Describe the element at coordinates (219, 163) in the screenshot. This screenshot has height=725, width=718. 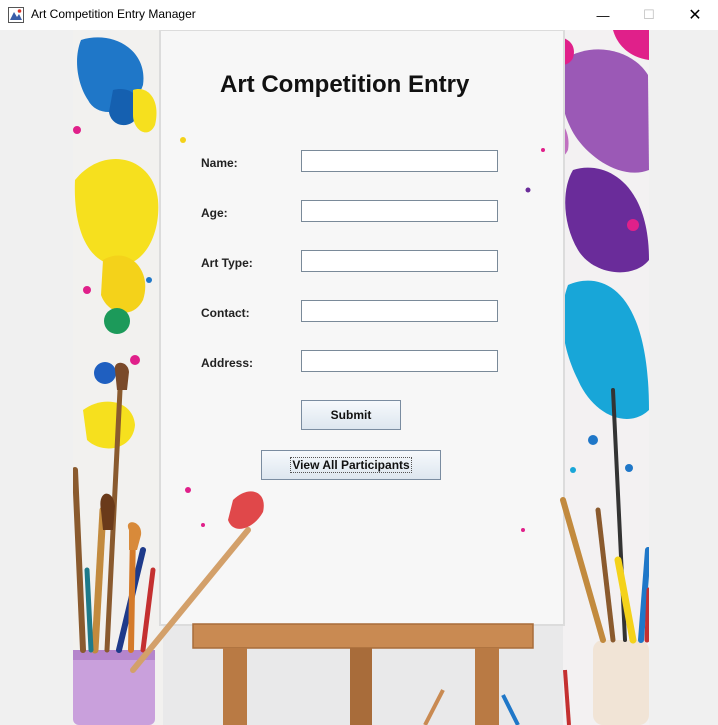
I see `name-label: Name:` at that location.